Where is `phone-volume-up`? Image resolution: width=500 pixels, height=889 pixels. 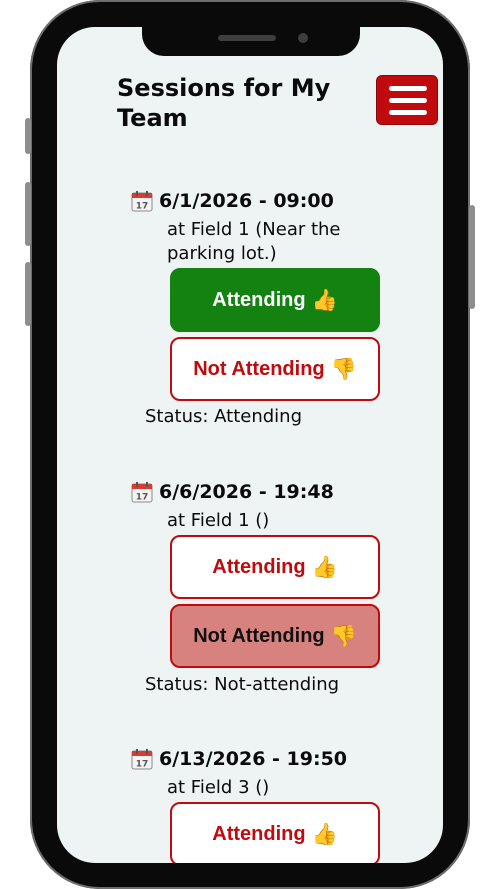 phone-volume-up is located at coordinates (28, 214).